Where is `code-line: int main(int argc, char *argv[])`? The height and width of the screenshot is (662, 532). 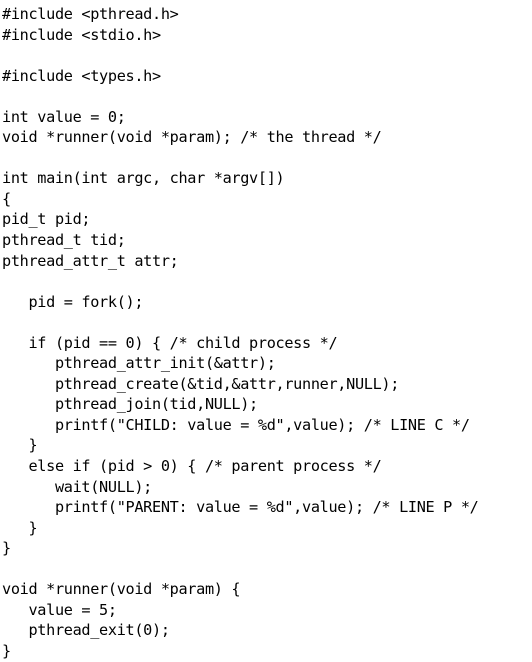
code-line: int main(int argc, char *argv[]) is located at coordinates (143, 178).